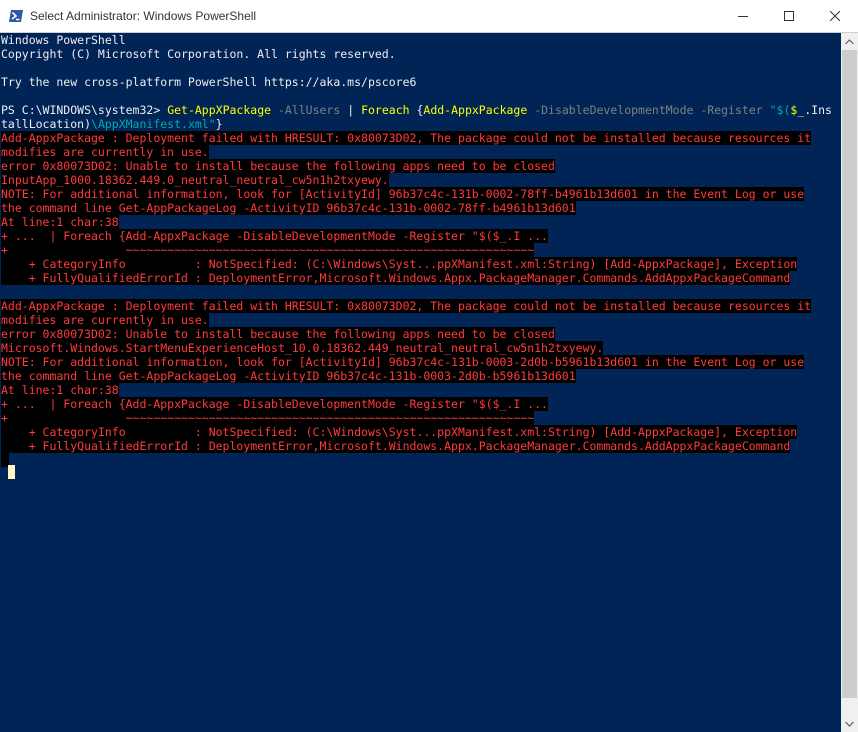 Image resolution: width=858 pixels, height=732 pixels. Describe the element at coordinates (219, 110) in the screenshot. I see `cmdlet-token: Get-AppXPackage` at that location.